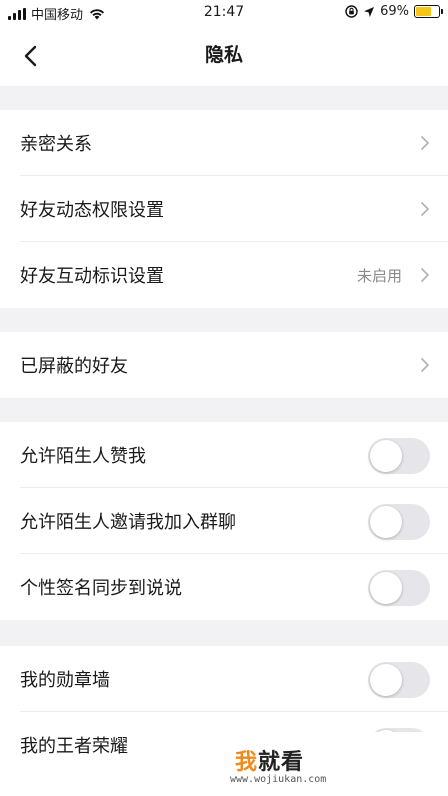 The image size is (448, 796). I want to click on row-label: 个性签名同步到说说, so click(101, 588).